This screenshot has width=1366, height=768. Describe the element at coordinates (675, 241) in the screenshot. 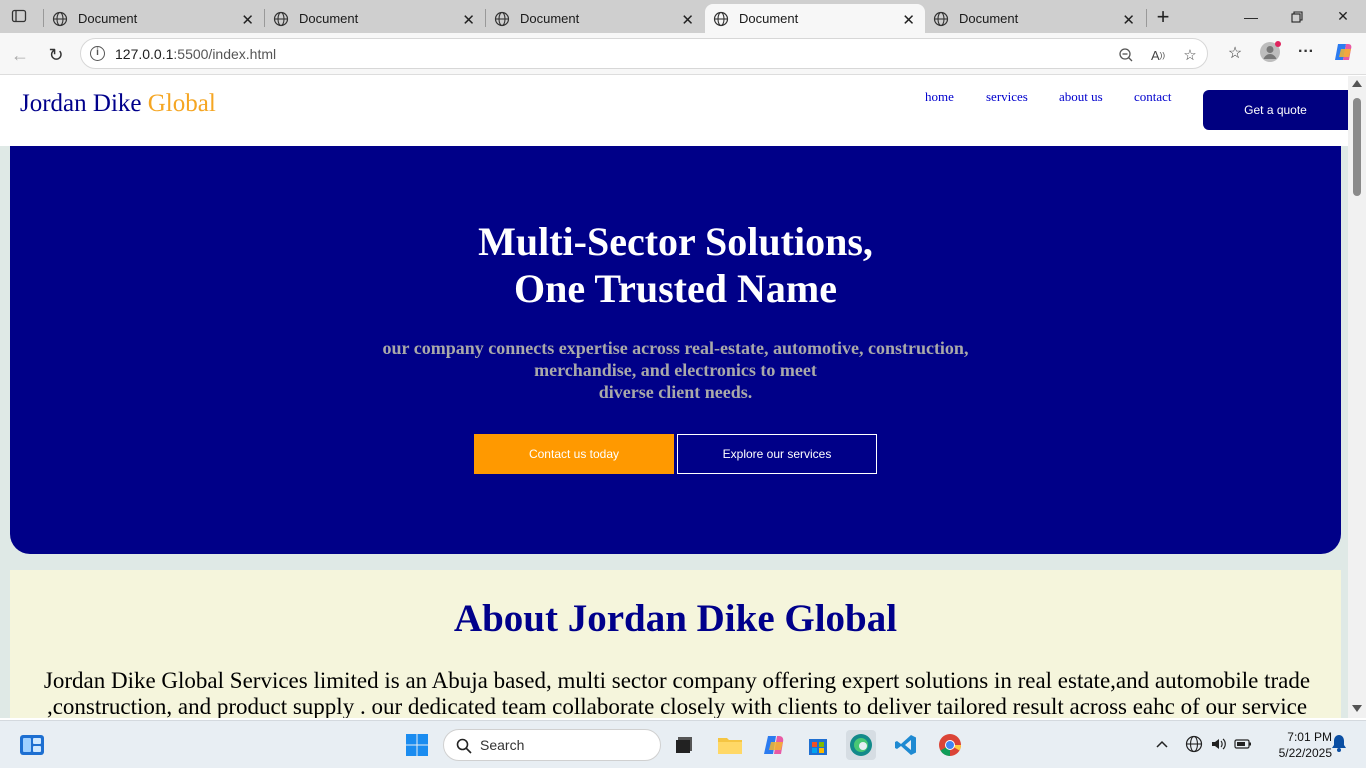

I see `hero-title-line1: Multi-Sector Solutions,` at that location.